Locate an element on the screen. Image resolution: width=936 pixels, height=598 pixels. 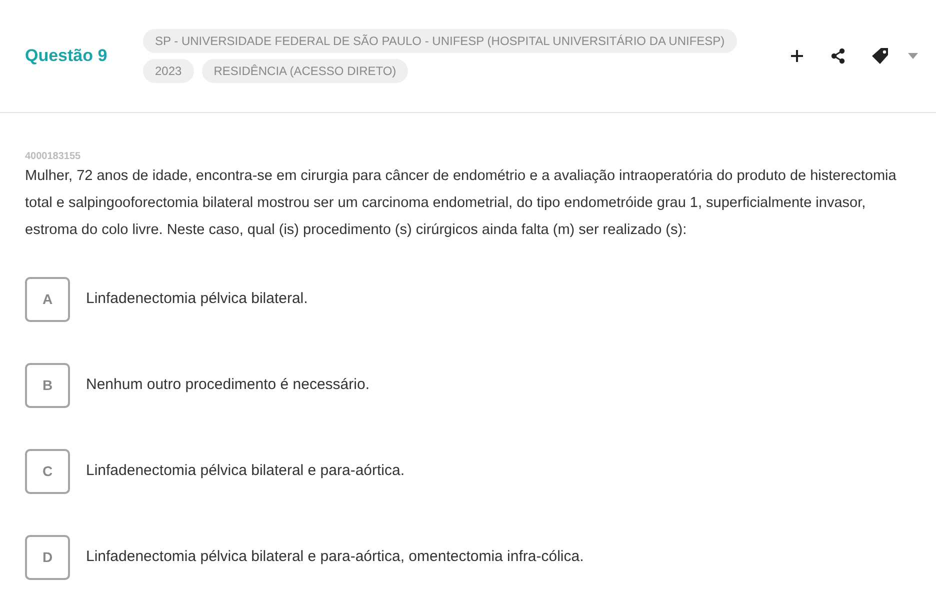
option-text: Linfadenectomia pélvica bilateral e para-aórtica. is located at coordinates (245, 471).